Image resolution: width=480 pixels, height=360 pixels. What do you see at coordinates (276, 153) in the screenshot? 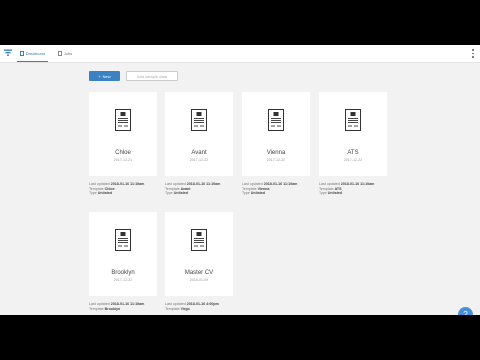
I see `card-name: Vienna` at bounding box center [276, 153].